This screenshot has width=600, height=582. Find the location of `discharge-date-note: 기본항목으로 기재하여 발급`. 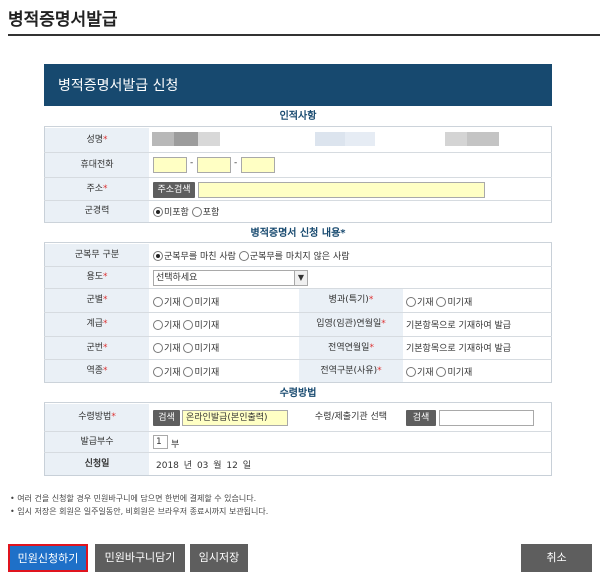

discharge-date-note: 기본항목으로 기재하여 발급 is located at coordinates (459, 349).